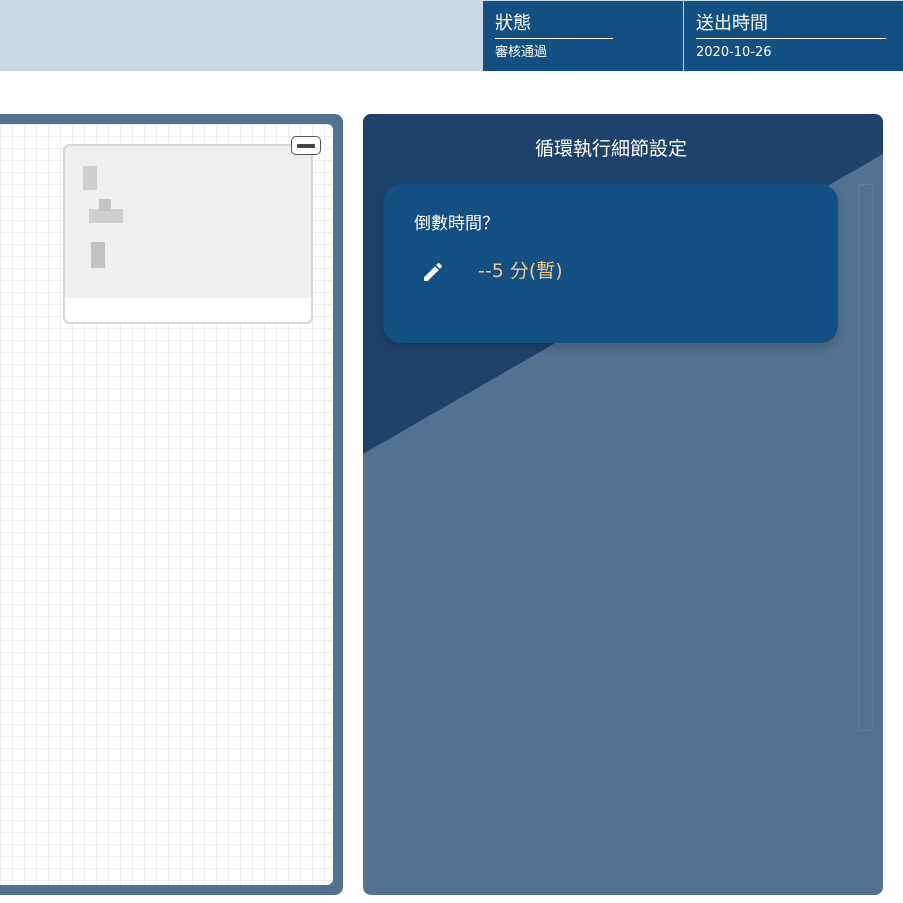 The height and width of the screenshot is (903, 903). I want to click on status-label: 狀態, so click(554, 25).